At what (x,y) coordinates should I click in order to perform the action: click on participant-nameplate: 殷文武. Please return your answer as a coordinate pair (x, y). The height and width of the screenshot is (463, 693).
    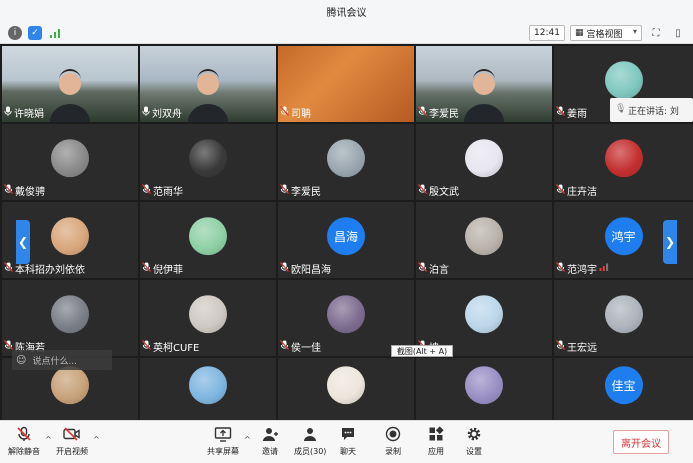
    Looking at the image, I should click on (438, 190).